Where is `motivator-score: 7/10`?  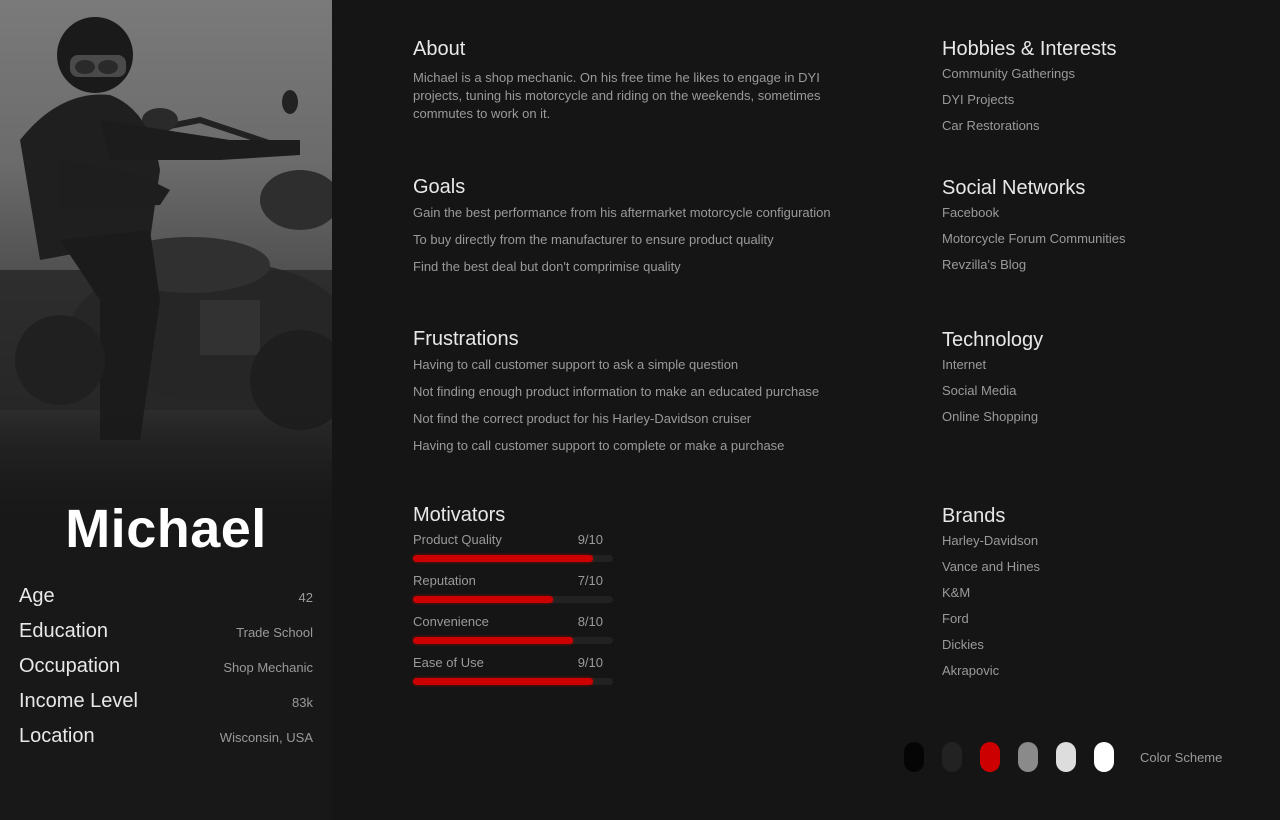 motivator-score: 7/10 is located at coordinates (590, 580).